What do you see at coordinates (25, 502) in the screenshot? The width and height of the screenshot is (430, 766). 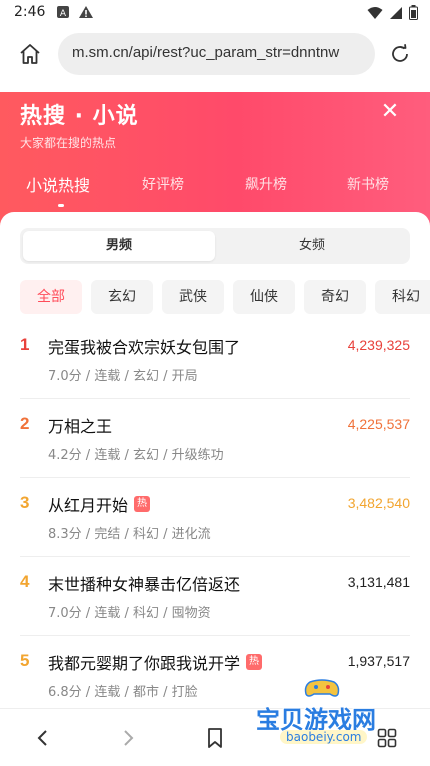 I see `rank-number: 3` at bounding box center [25, 502].